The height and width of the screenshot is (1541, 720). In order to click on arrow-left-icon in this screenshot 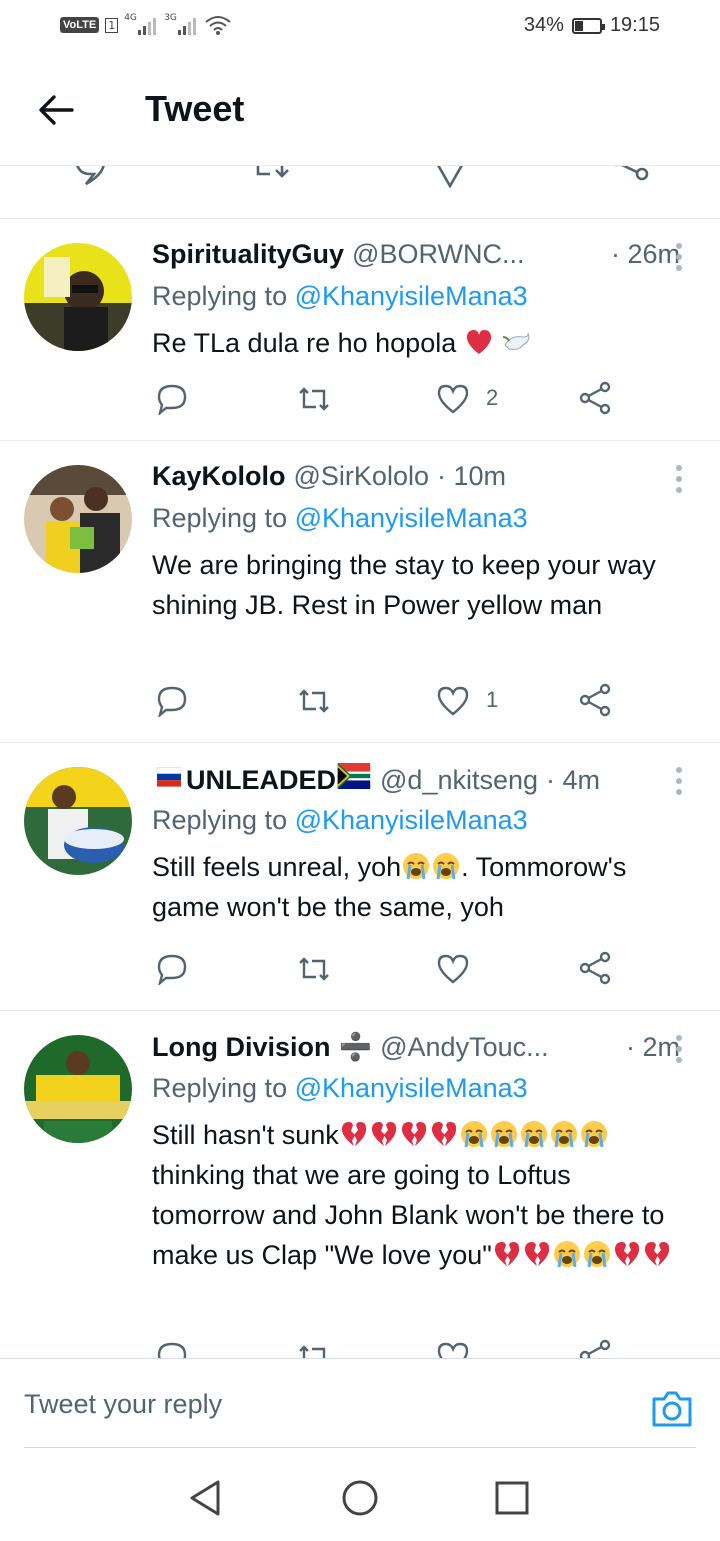, I will do `click(56, 110)`.